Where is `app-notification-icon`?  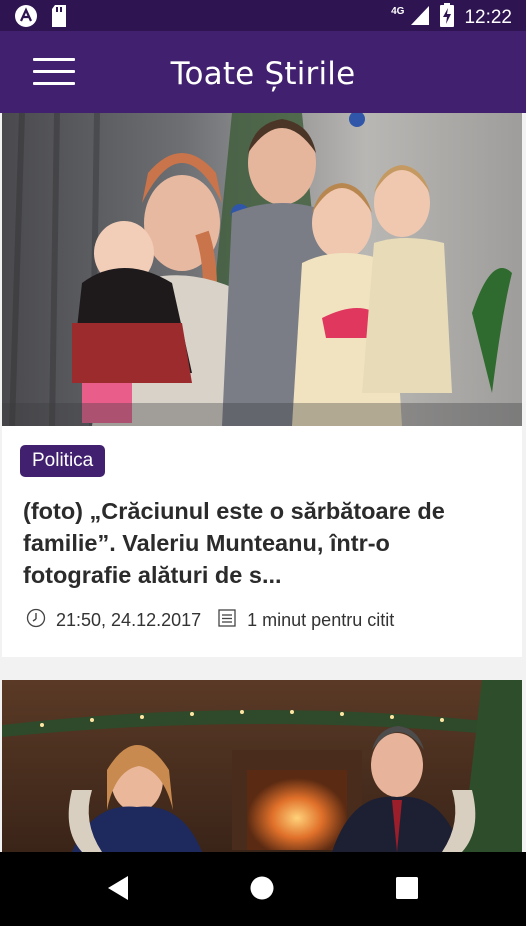
app-notification-icon is located at coordinates (26, 18).